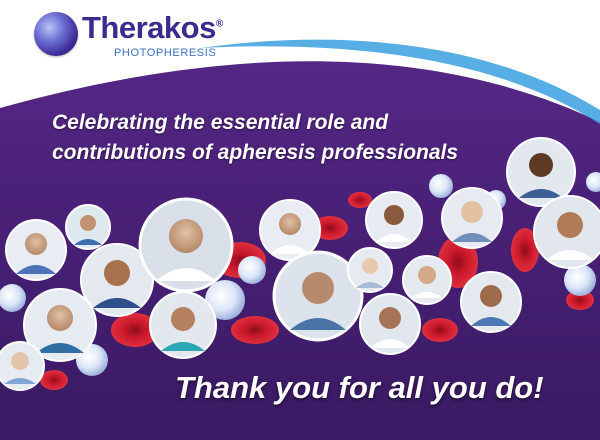 Image resolution: width=600 pixels, height=440 pixels. Describe the element at coordinates (359, 387) in the screenshot. I see `thank-you-message: Thank you for all you do!` at that location.